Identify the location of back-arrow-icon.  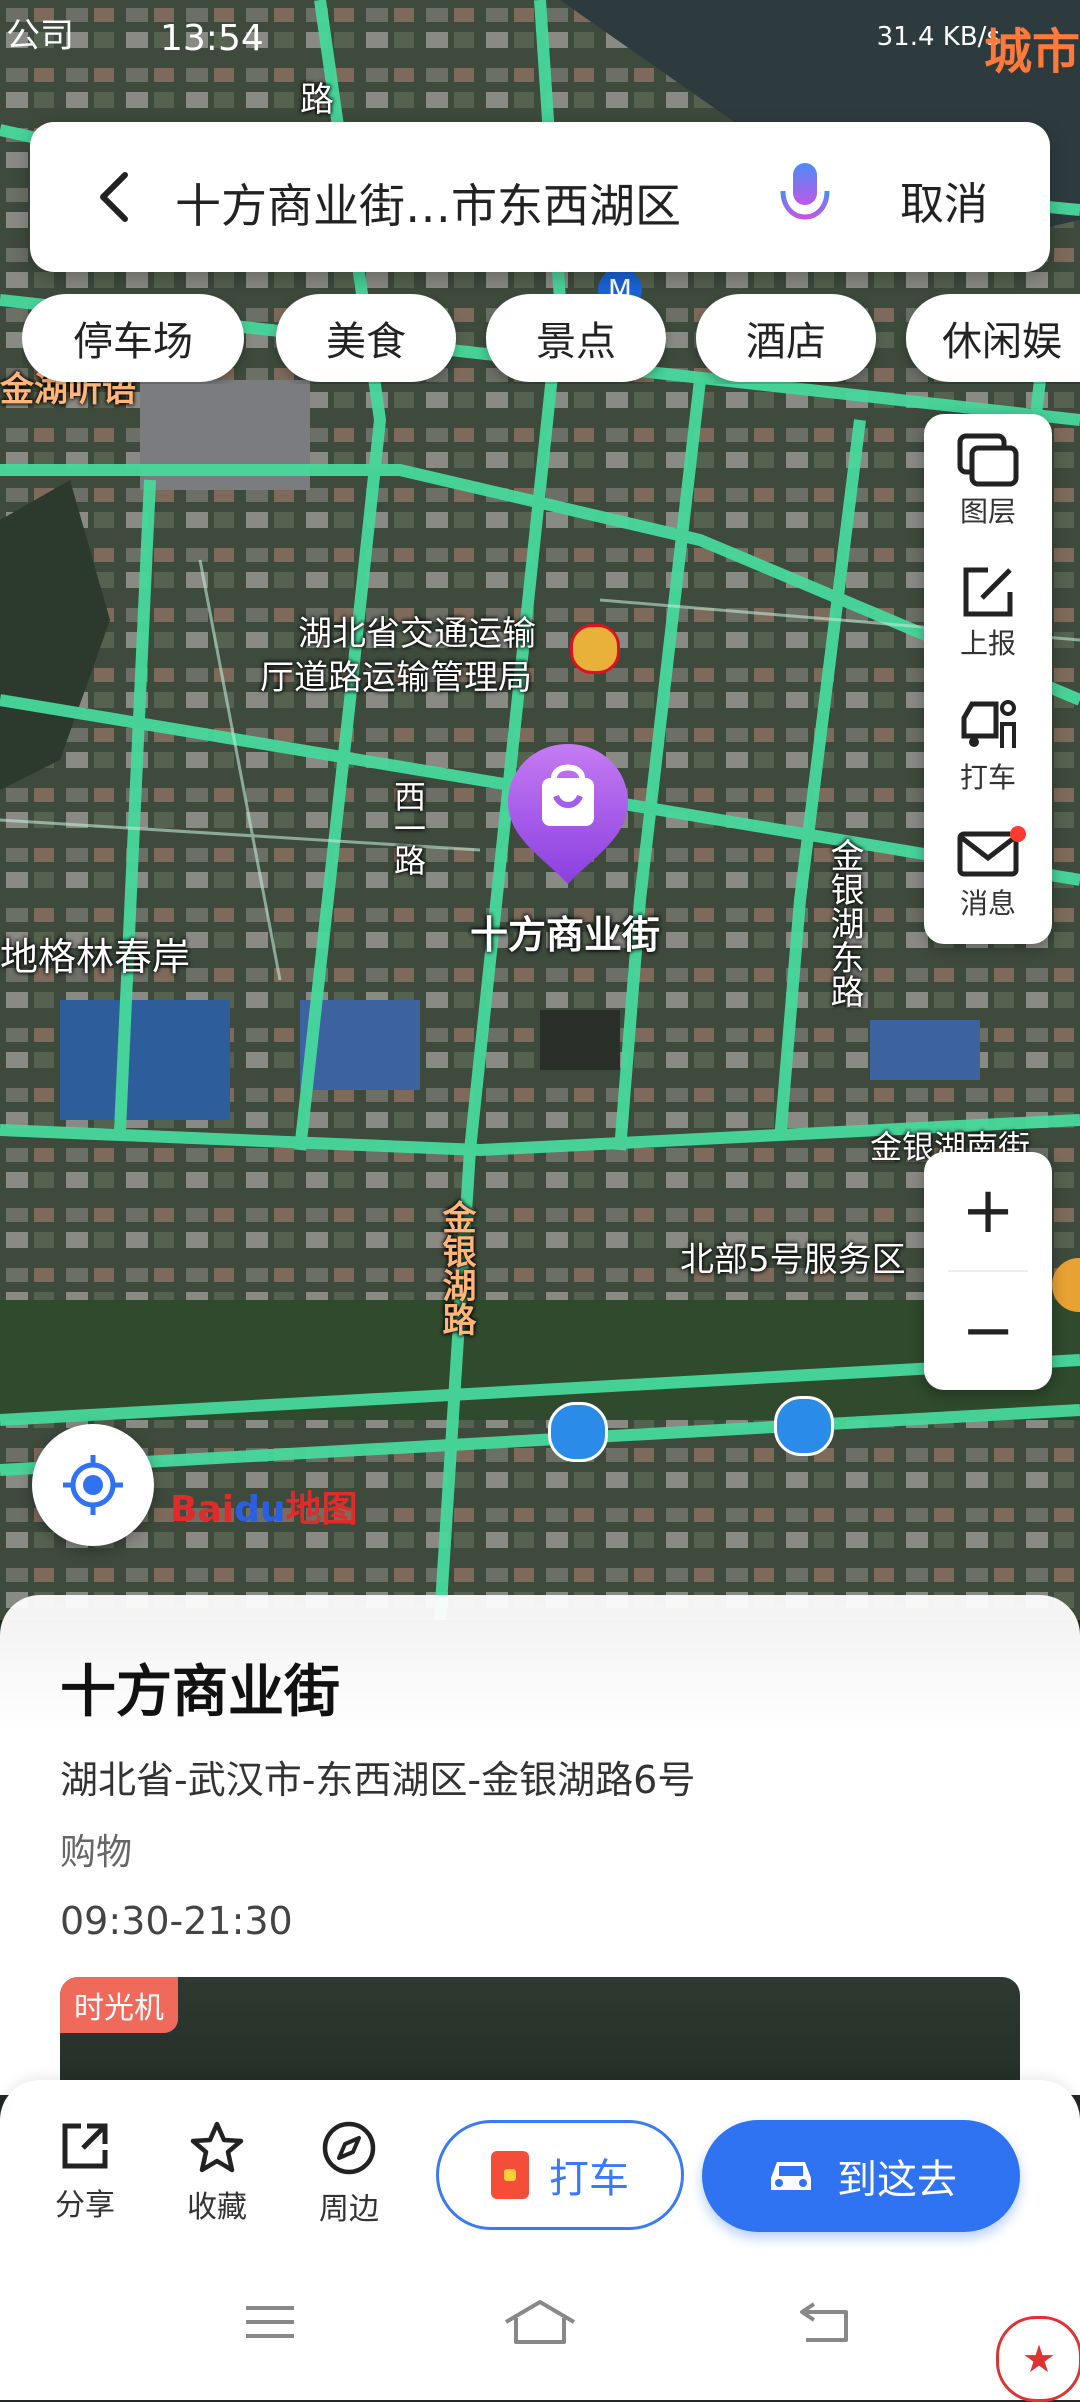
(114, 197).